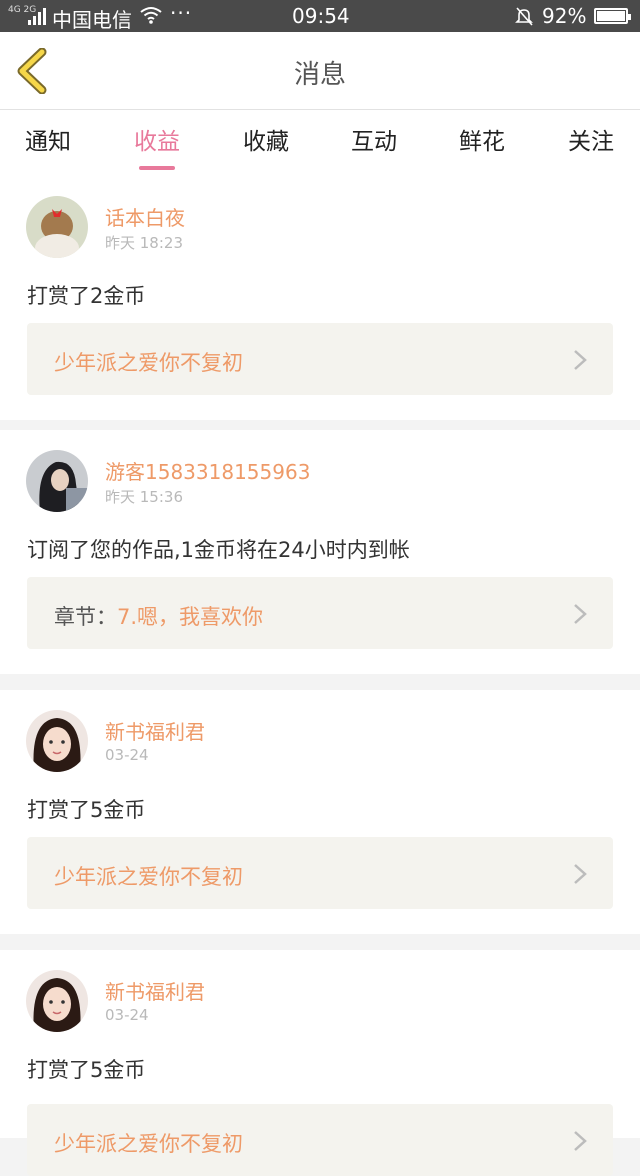  I want to click on signal-icon, so click(37, 16).